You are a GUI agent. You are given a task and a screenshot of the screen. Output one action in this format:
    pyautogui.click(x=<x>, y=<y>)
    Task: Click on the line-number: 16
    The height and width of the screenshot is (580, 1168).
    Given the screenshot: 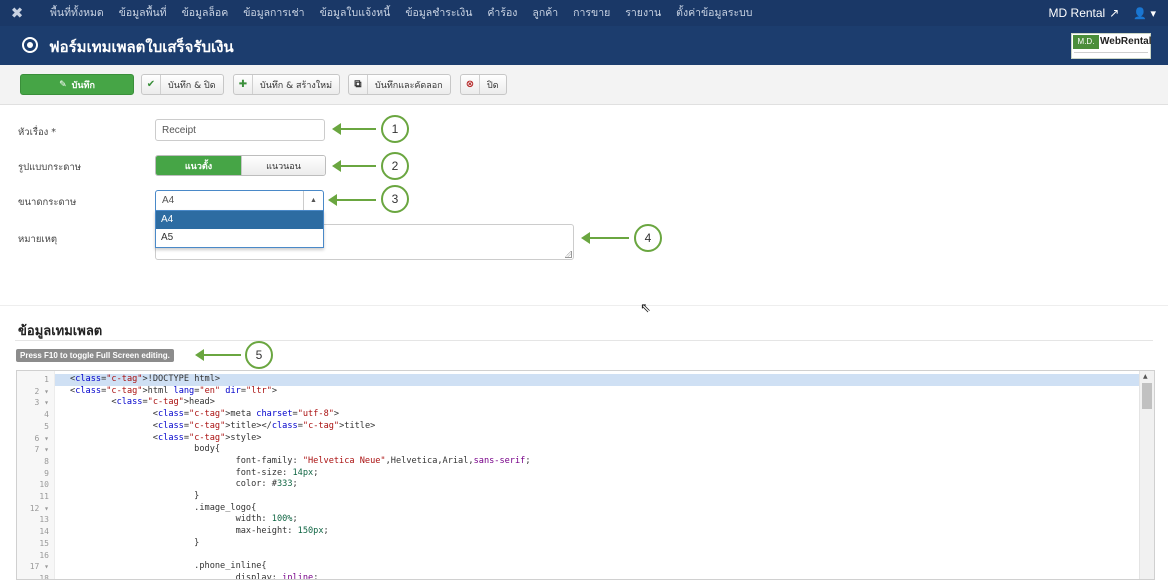 What is the action you would take?
    pyautogui.click(x=44, y=555)
    